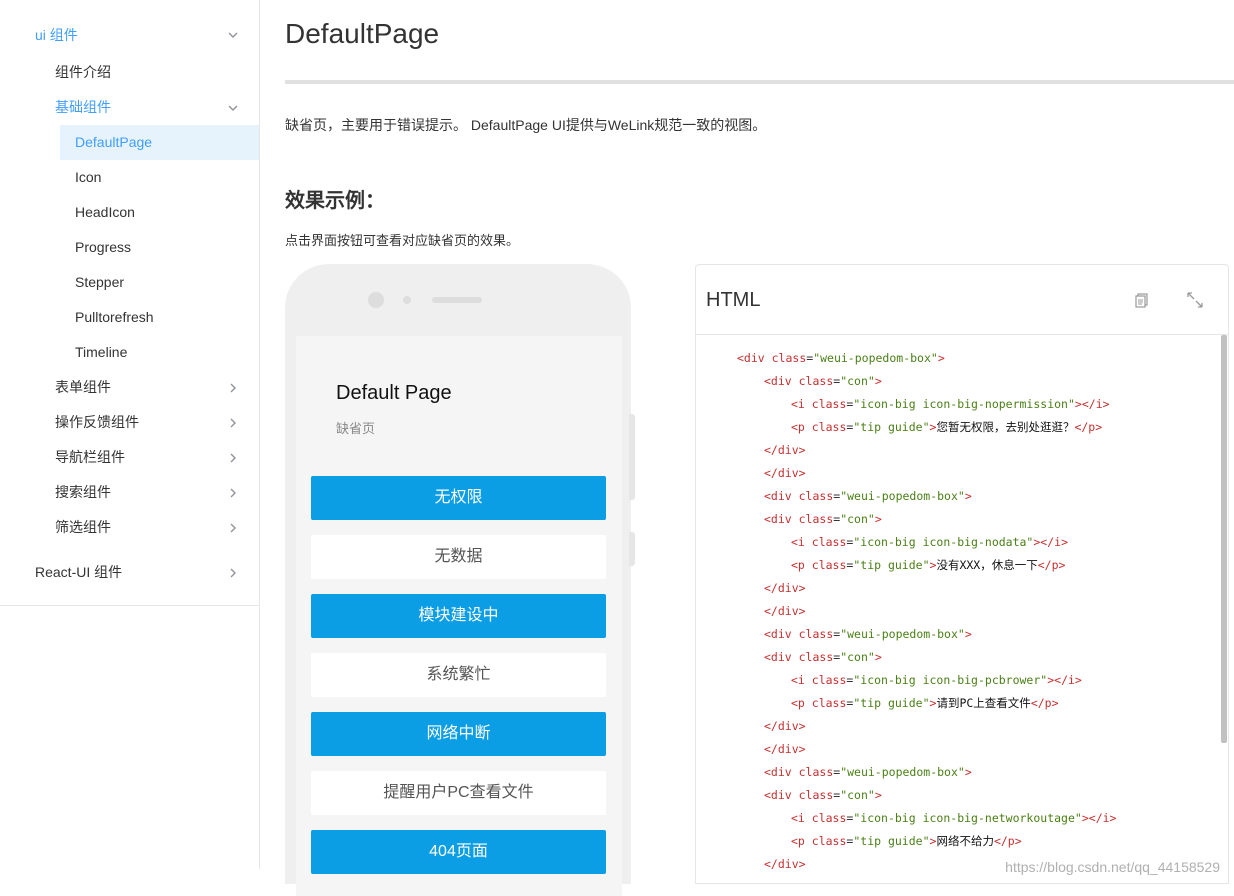  What do you see at coordinates (458, 675) in the screenshot?
I see `system-busy-button: 系统繁忙` at bounding box center [458, 675].